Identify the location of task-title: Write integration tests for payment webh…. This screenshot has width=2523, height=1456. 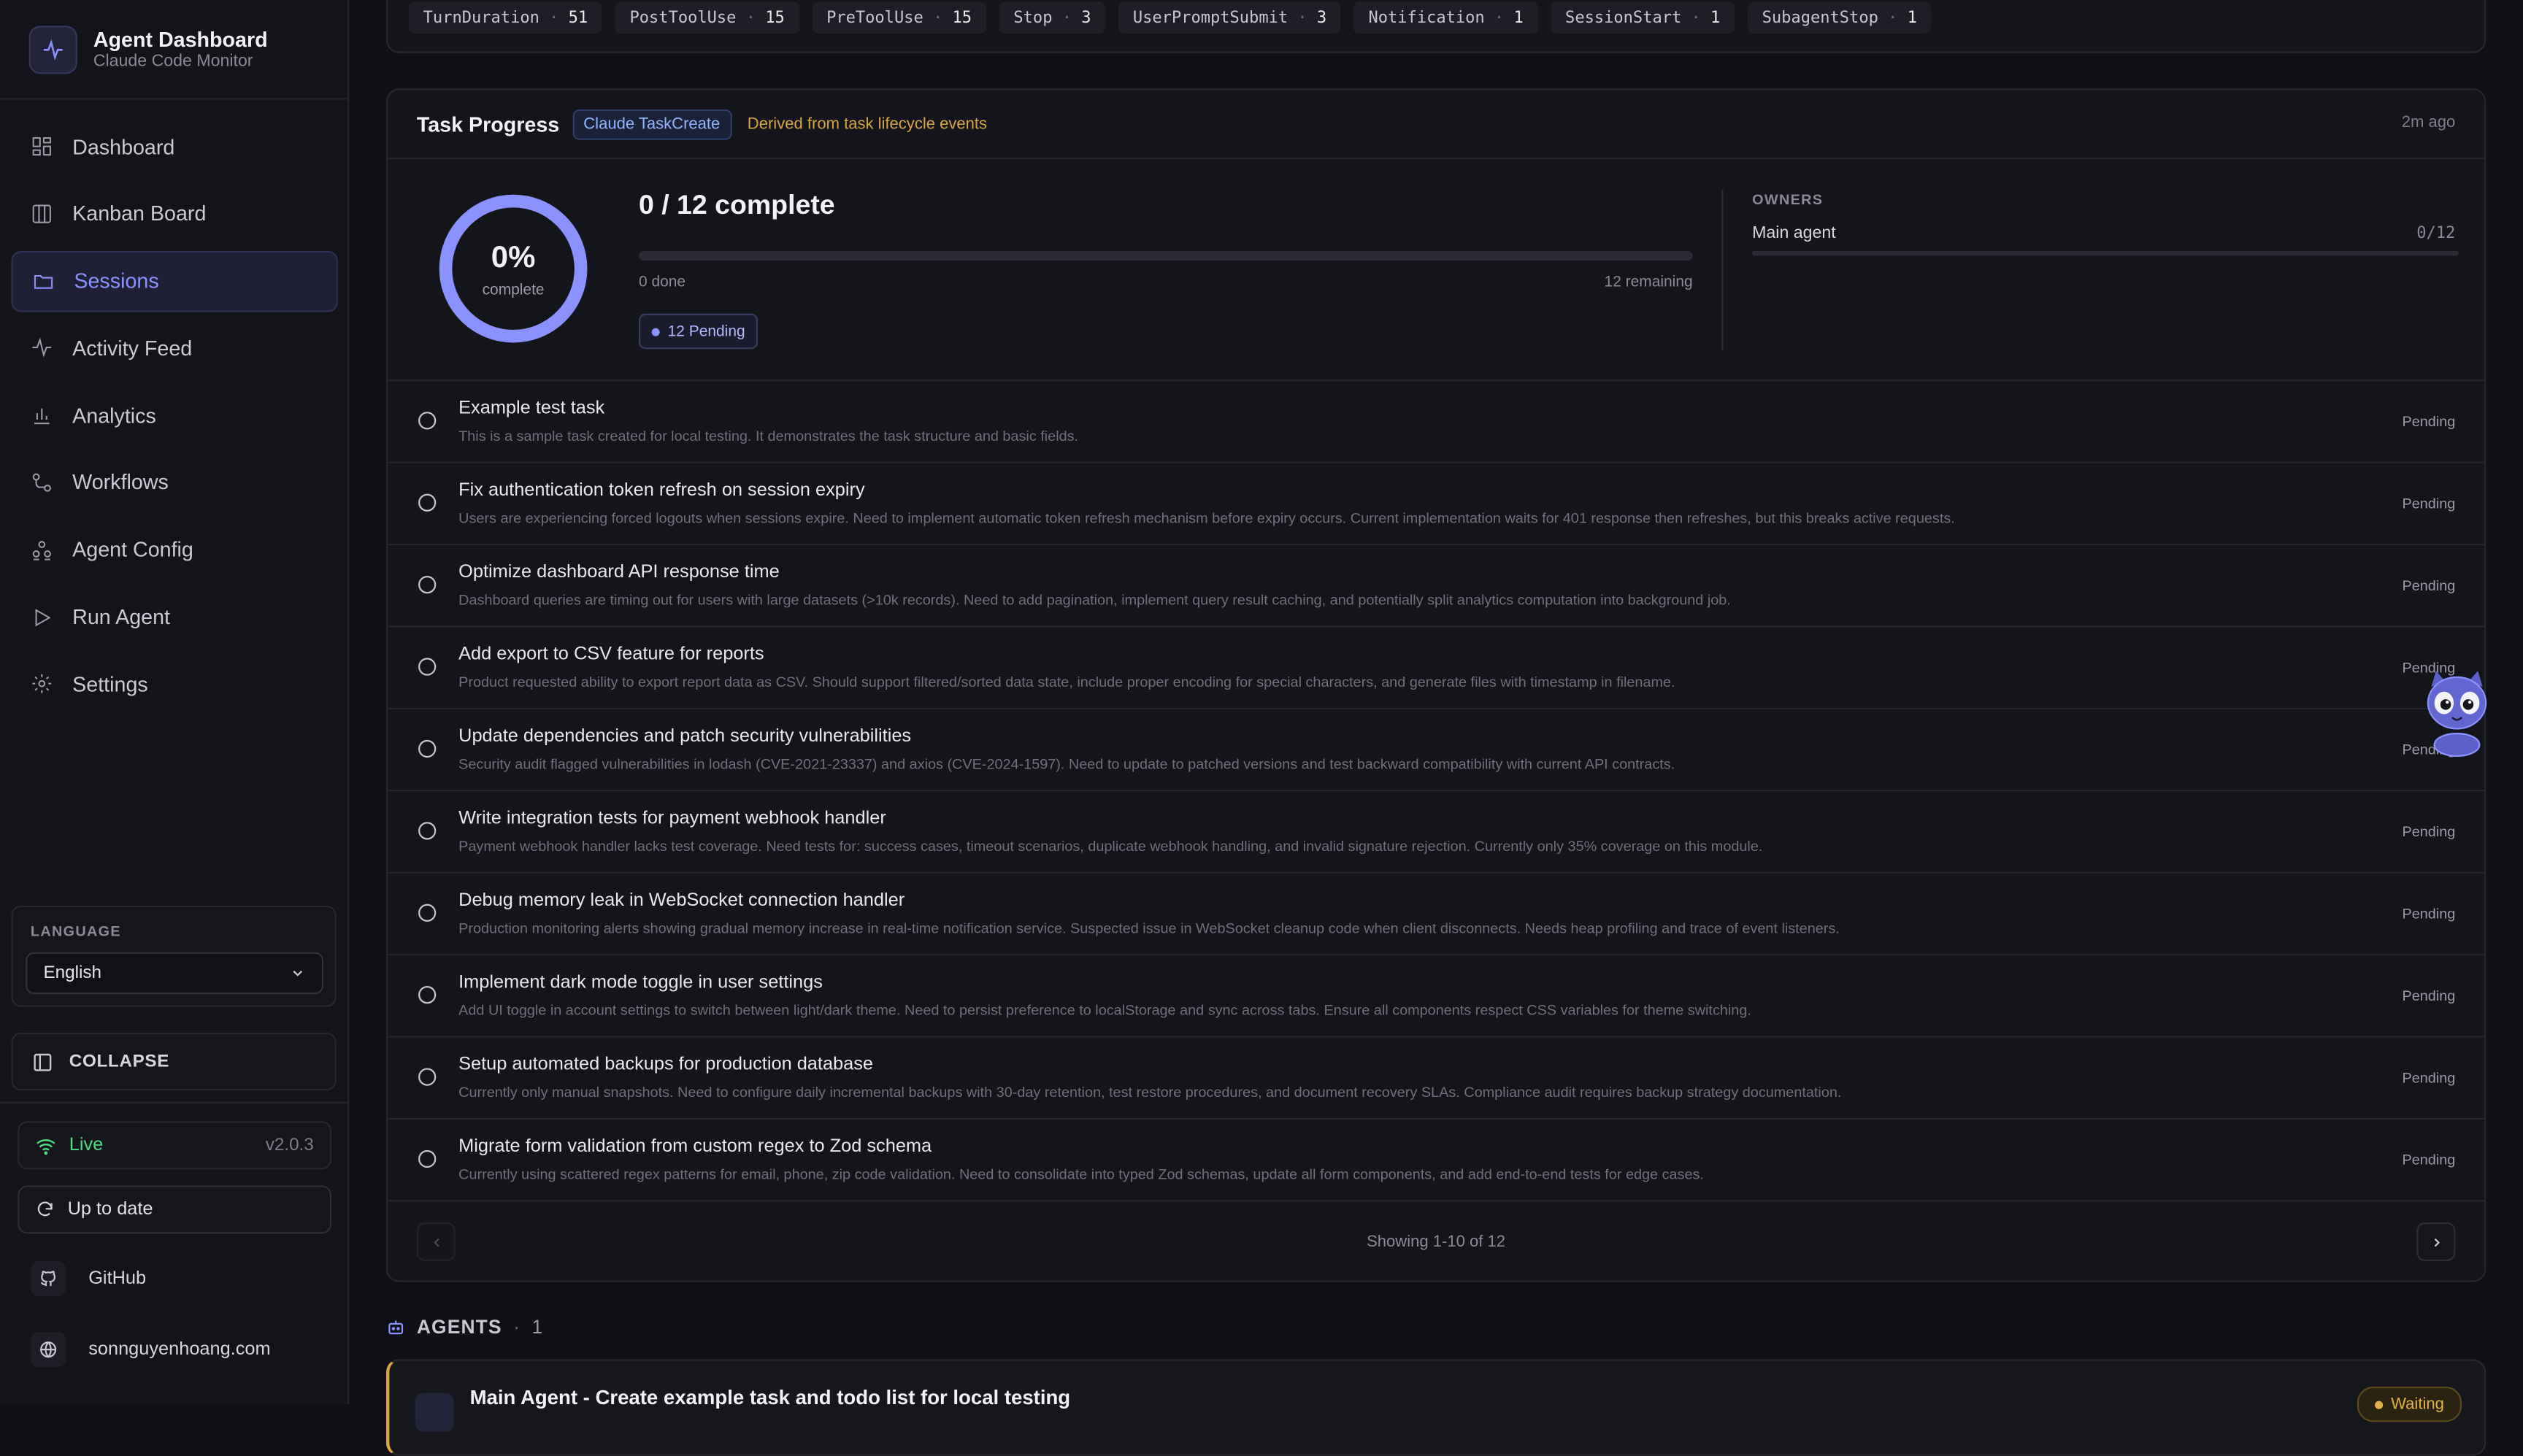
(672, 819).